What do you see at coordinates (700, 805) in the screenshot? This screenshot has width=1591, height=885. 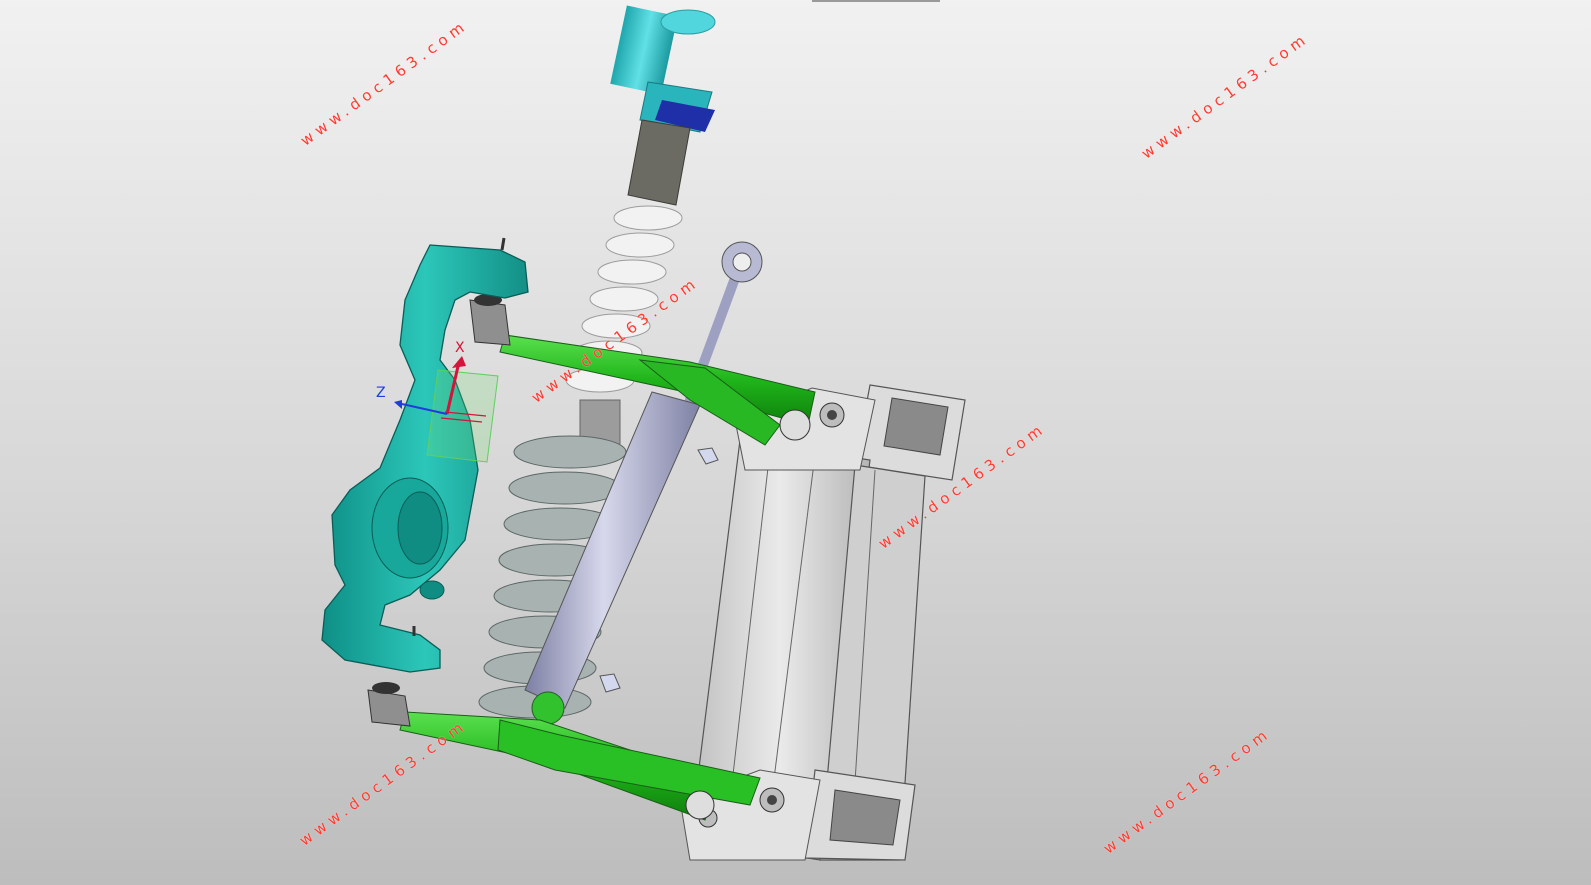 I see `lower-arm-bushing` at bounding box center [700, 805].